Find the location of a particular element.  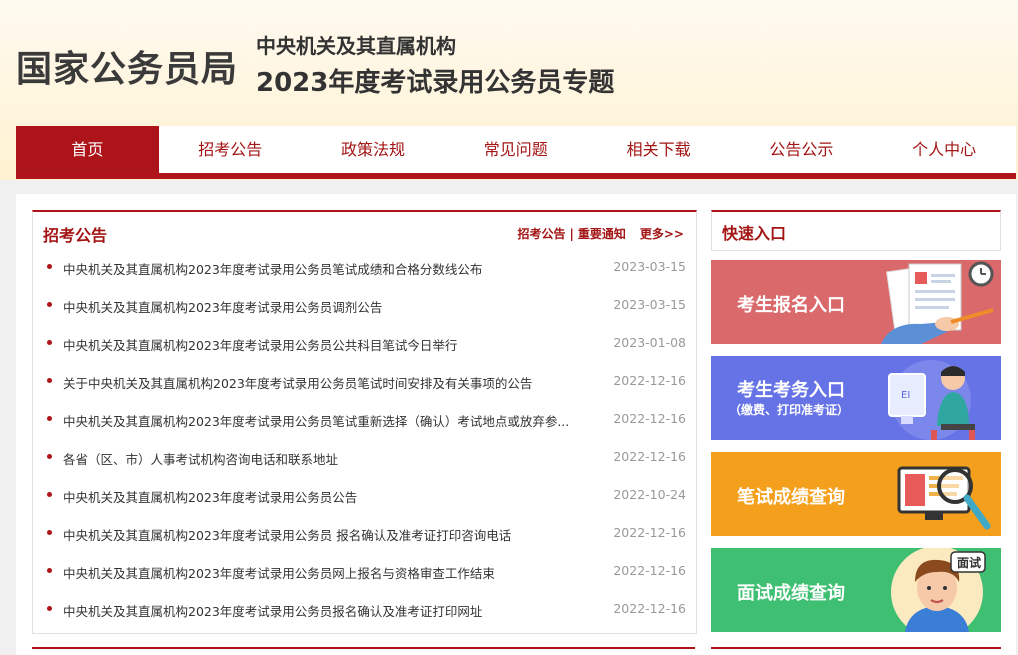

news-item-title: 中央机关及其直属机构2023年度考试录用公务员公告 is located at coordinates (328, 496).